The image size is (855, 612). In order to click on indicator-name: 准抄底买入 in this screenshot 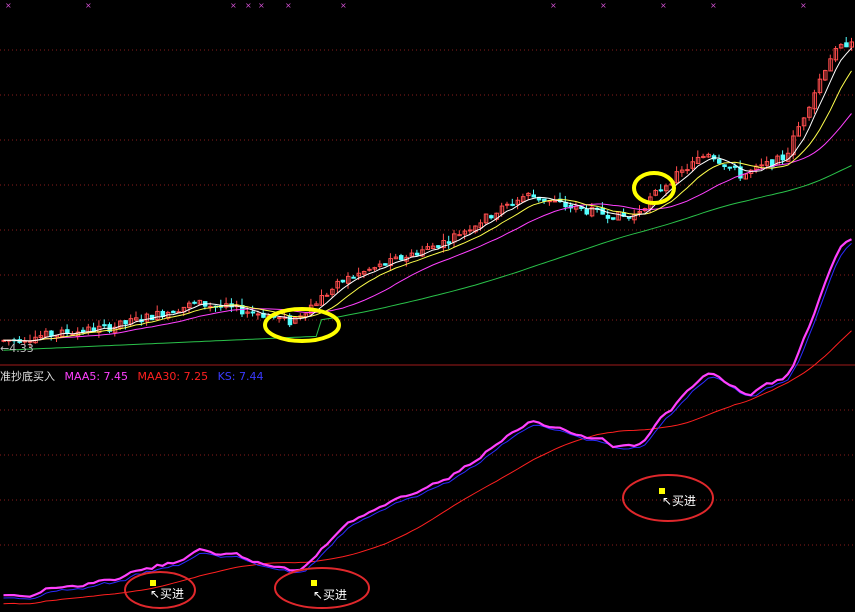, I will do `click(27, 376)`.